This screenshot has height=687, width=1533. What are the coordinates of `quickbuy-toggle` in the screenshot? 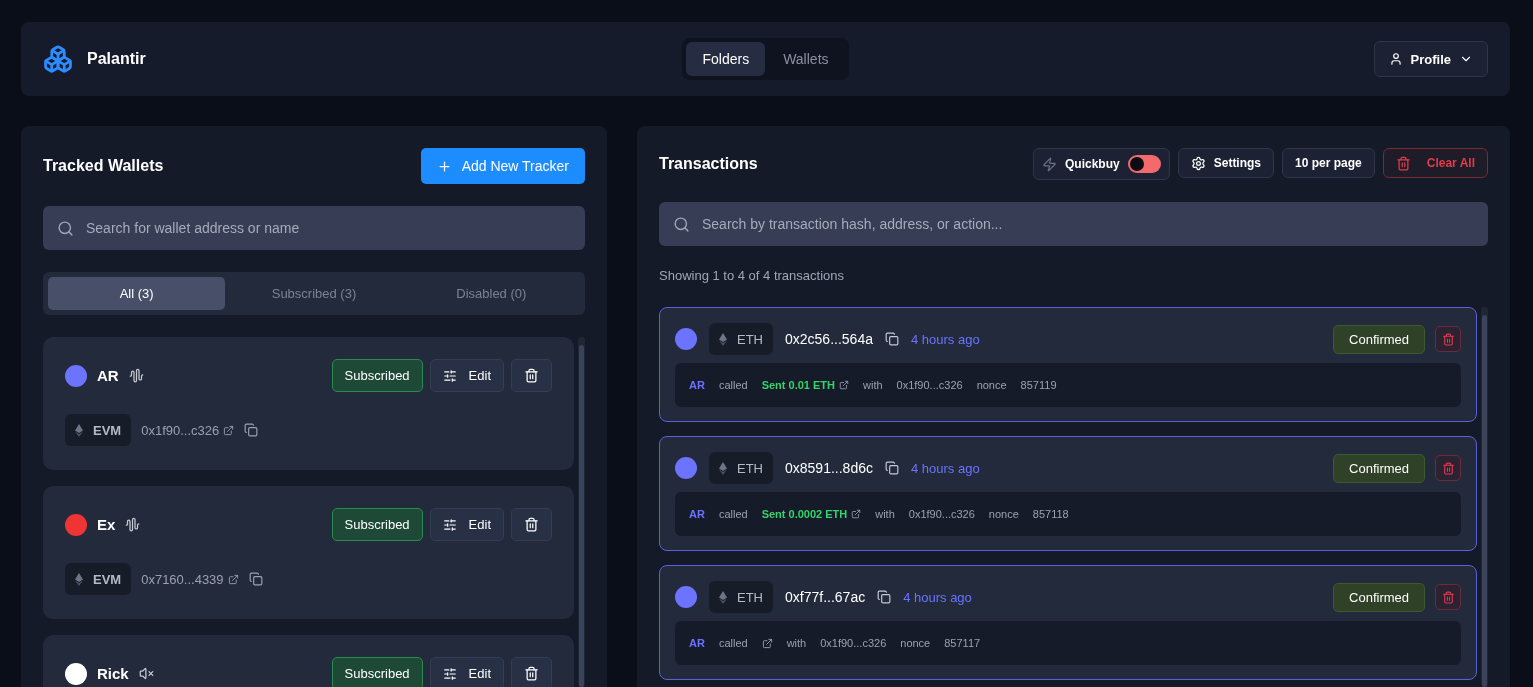 It's located at (1144, 164).